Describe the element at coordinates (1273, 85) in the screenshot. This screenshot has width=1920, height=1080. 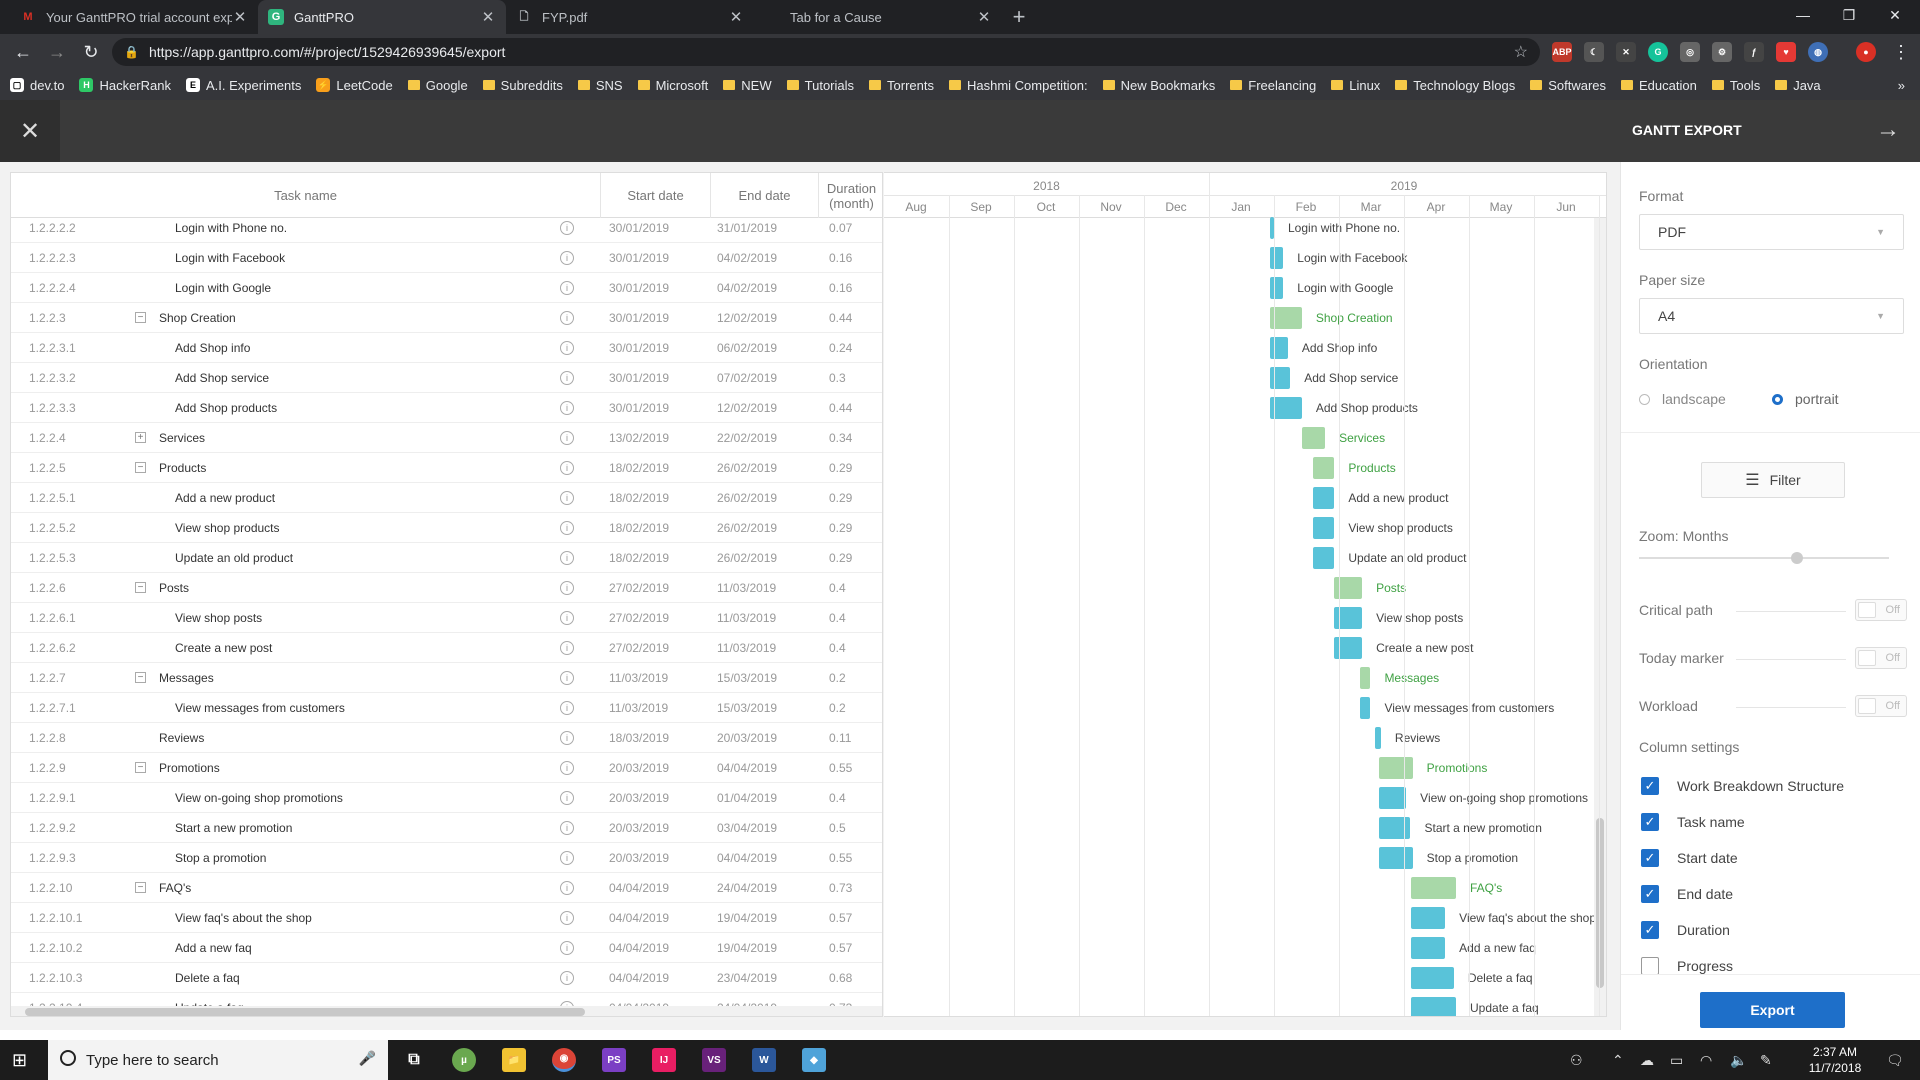
I see `bookmark-item: Freelancing` at that location.